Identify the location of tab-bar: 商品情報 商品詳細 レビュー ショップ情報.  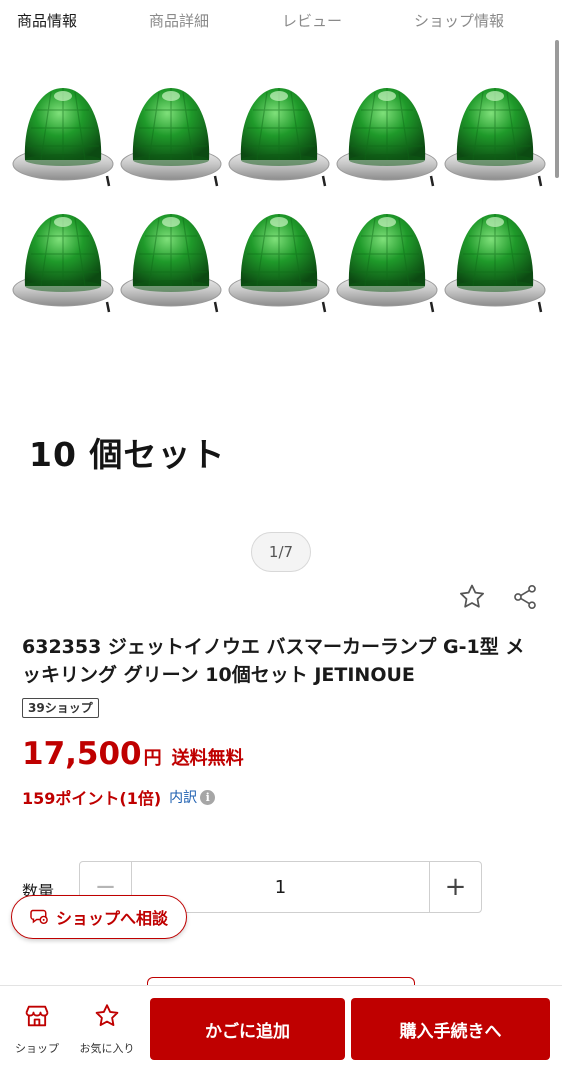
(281, 21).